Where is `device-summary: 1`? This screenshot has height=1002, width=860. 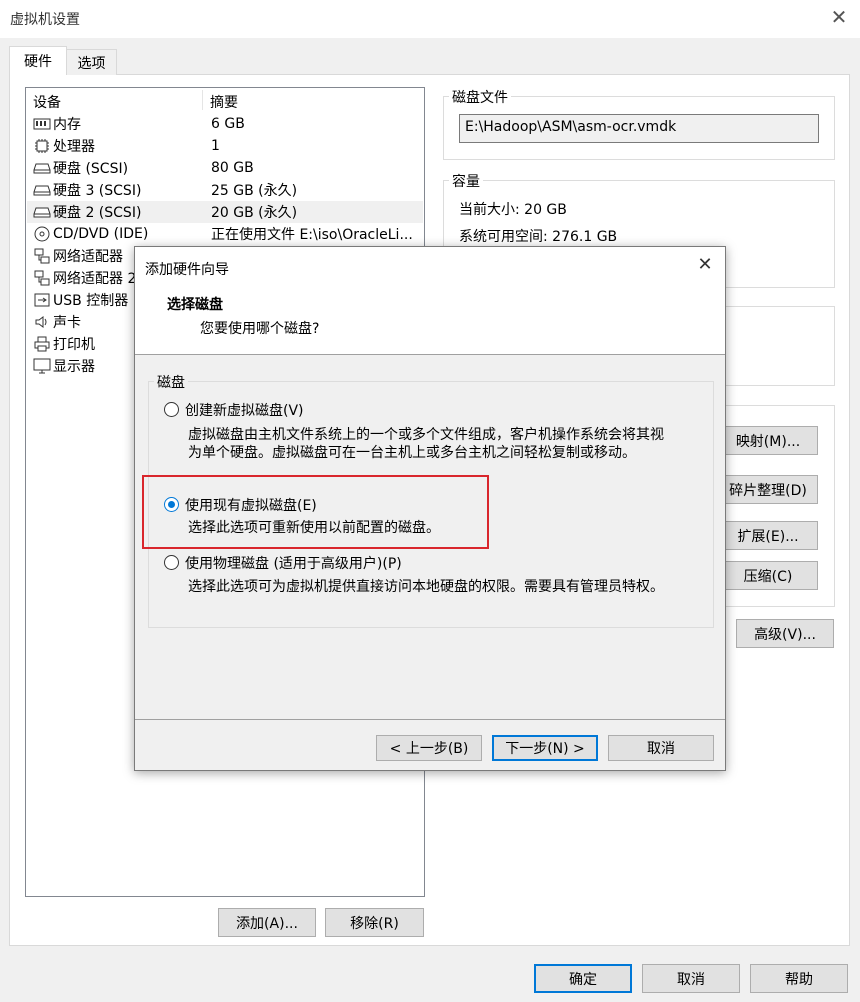 device-summary: 1 is located at coordinates (215, 146).